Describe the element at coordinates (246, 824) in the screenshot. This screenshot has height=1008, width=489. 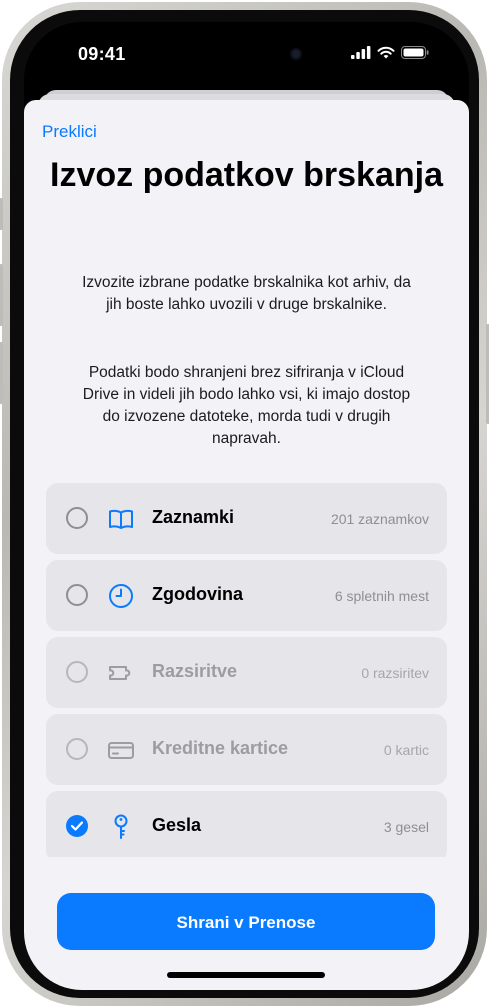
I see `option-row-passwords: Gesla 3 gesel` at that location.